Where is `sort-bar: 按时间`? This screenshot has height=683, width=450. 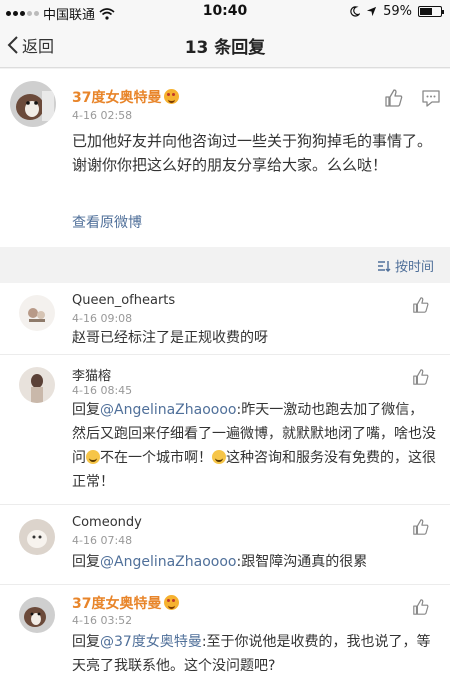
sort-bar: 按时间 is located at coordinates (225, 265).